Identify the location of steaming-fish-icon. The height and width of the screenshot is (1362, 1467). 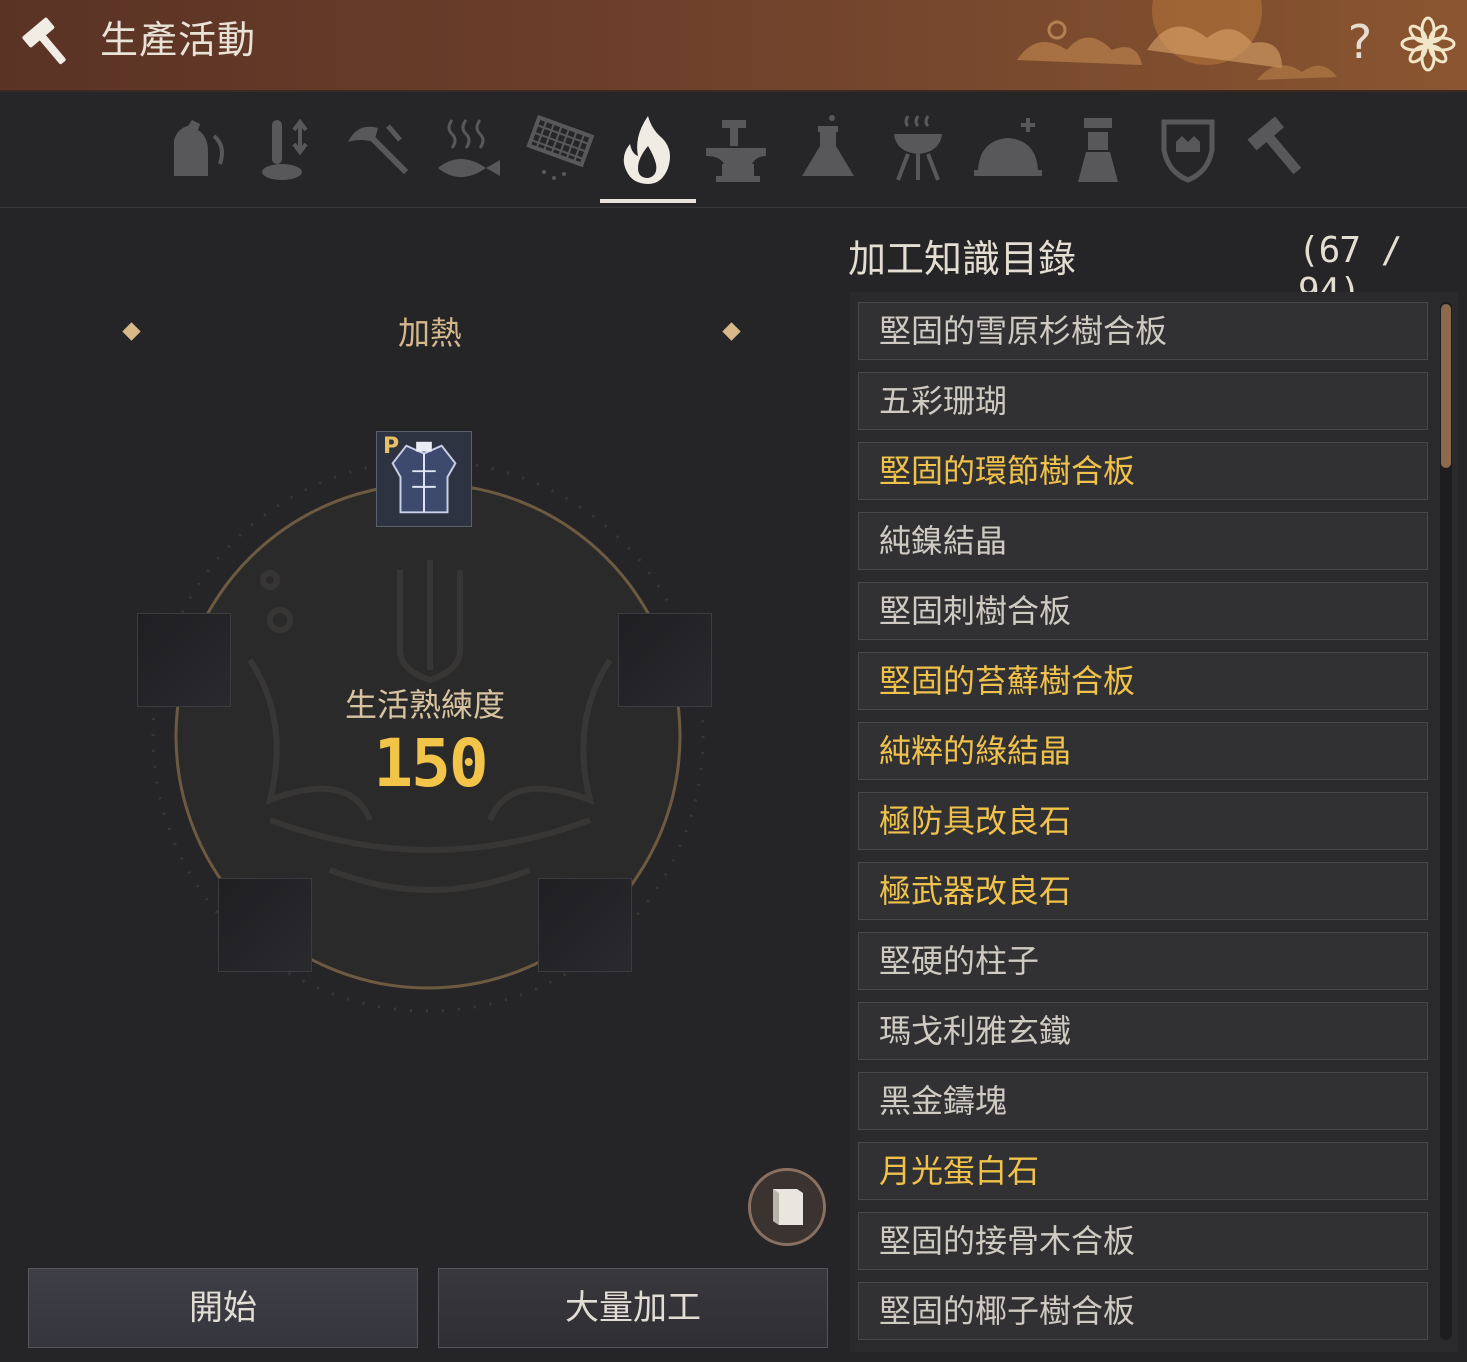
(469, 148).